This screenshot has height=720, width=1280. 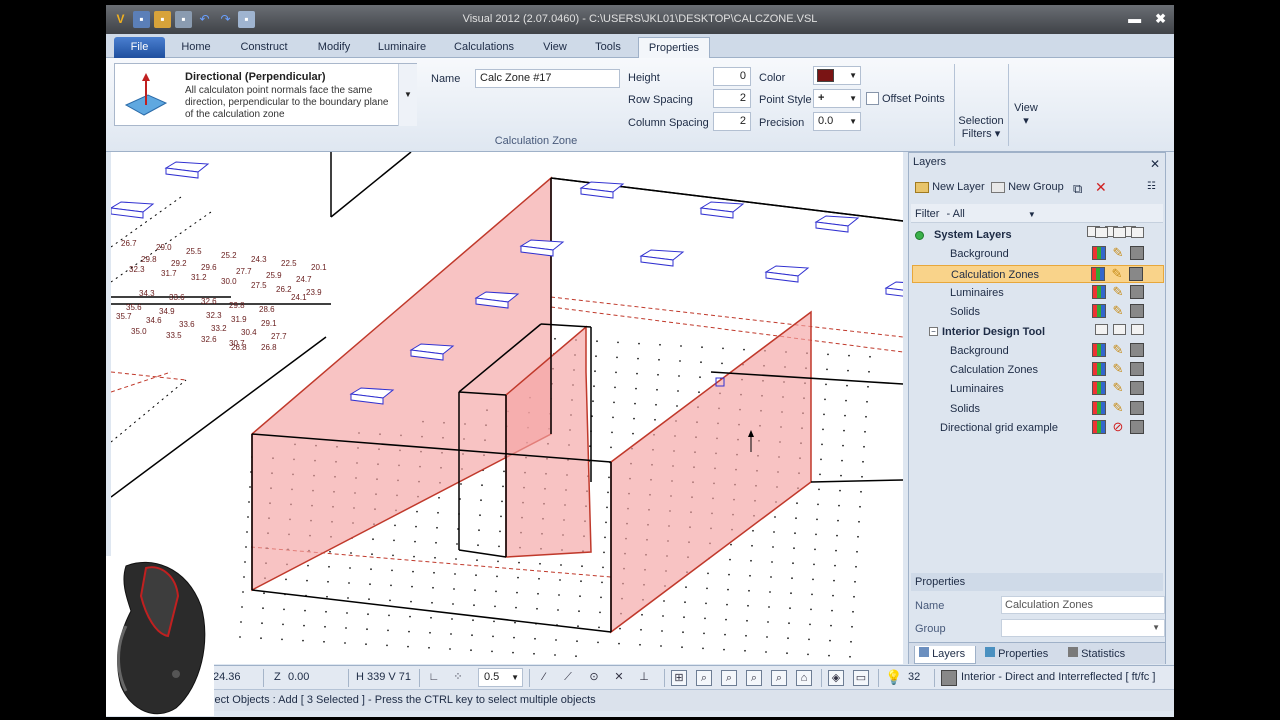 I want to click on page-icon: ▭, so click(x=861, y=678).